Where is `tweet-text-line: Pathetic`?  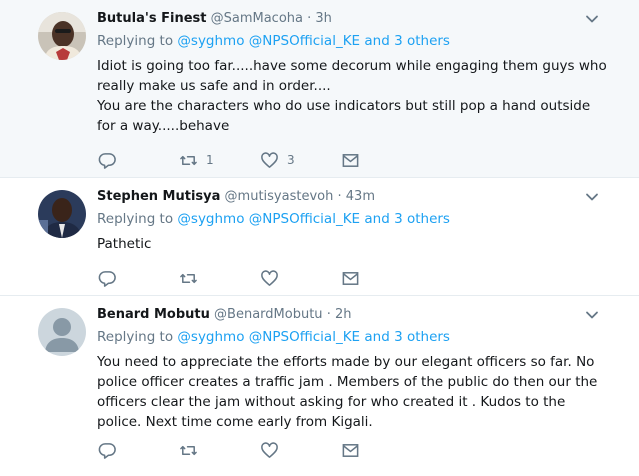
tweet-text-line: Pathetic is located at coordinates (124, 244).